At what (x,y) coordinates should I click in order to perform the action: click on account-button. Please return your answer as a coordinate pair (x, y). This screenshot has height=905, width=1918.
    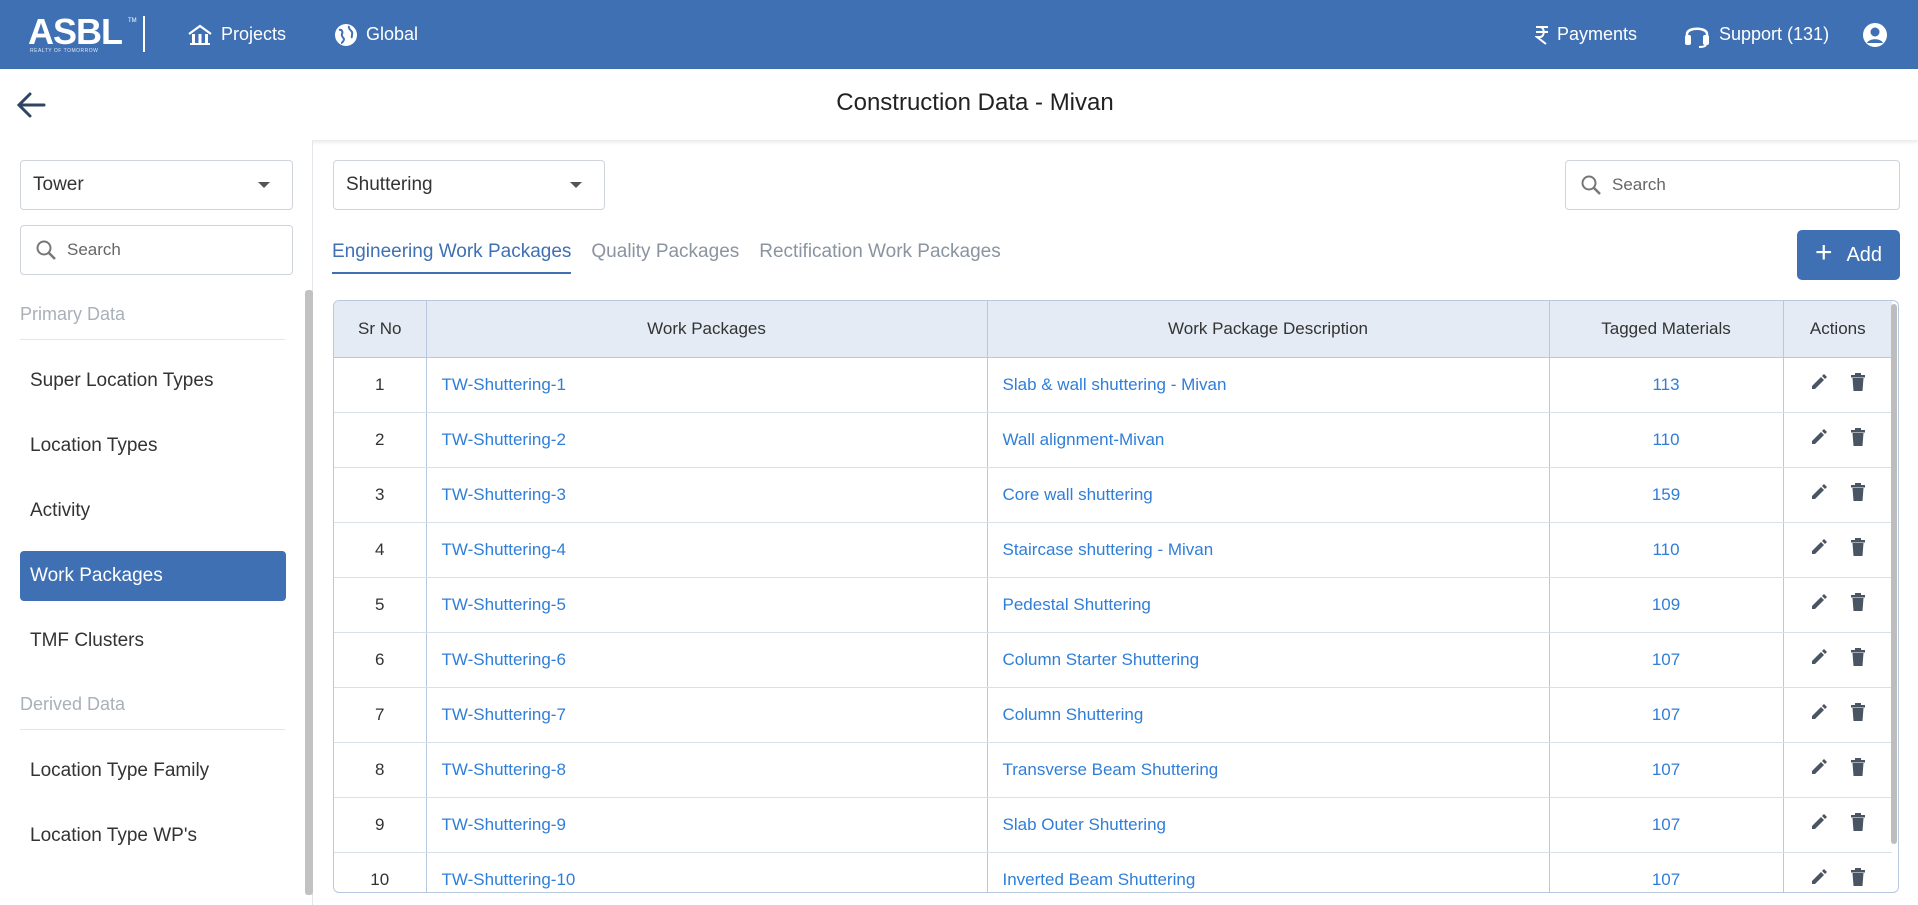
    Looking at the image, I should click on (1879, 34).